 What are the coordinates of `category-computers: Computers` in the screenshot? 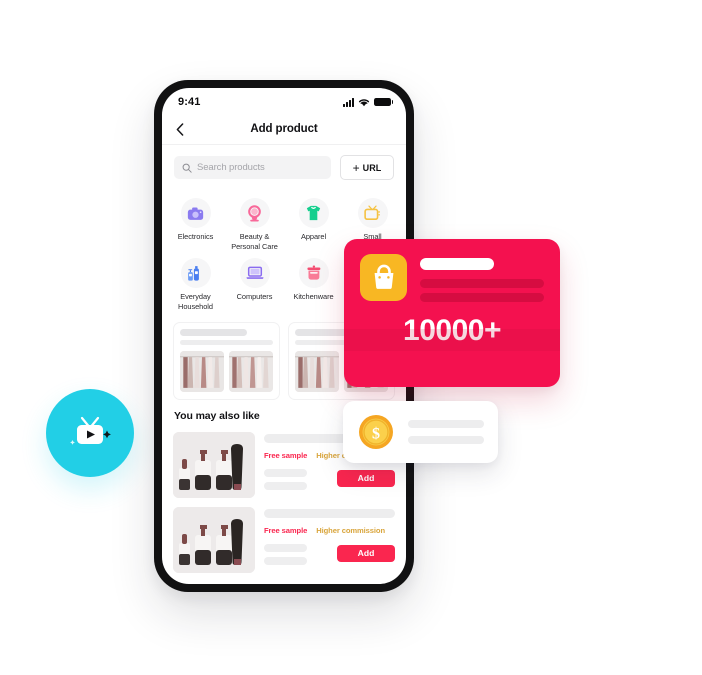 It's located at (254, 283).